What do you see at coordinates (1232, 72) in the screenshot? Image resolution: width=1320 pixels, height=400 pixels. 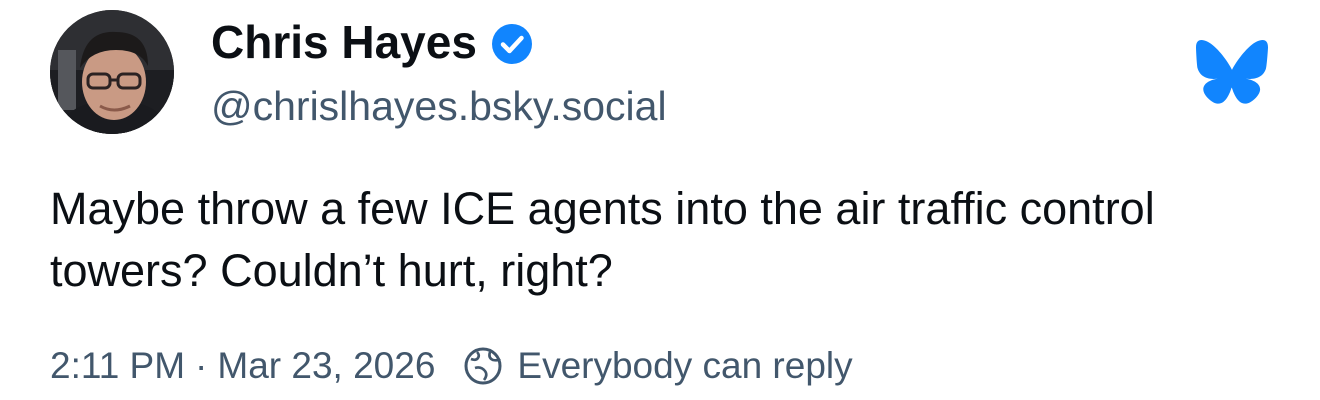 I see `bluesky-butterfly-icon` at bounding box center [1232, 72].